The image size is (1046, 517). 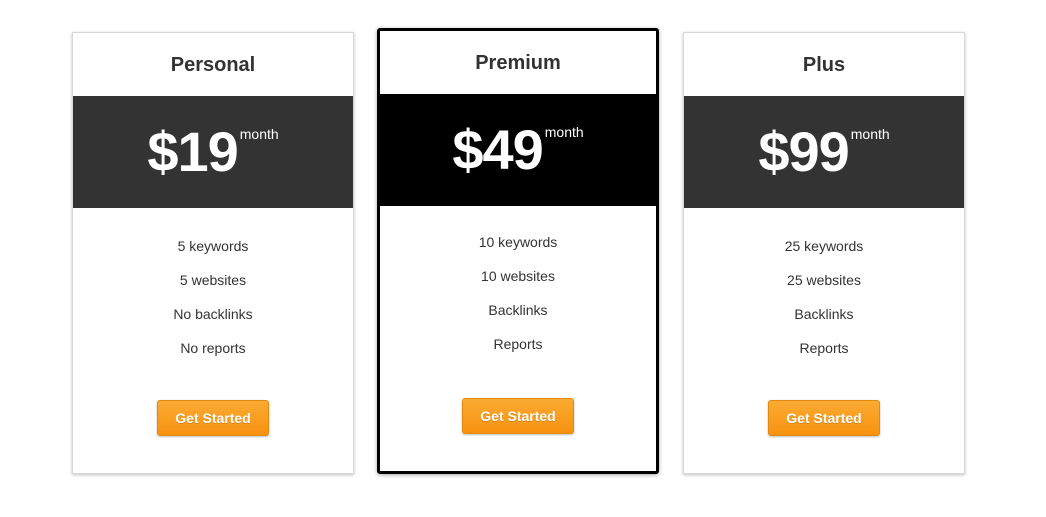 What do you see at coordinates (213, 65) in the screenshot?
I see `plan-title: Personal` at bounding box center [213, 65].